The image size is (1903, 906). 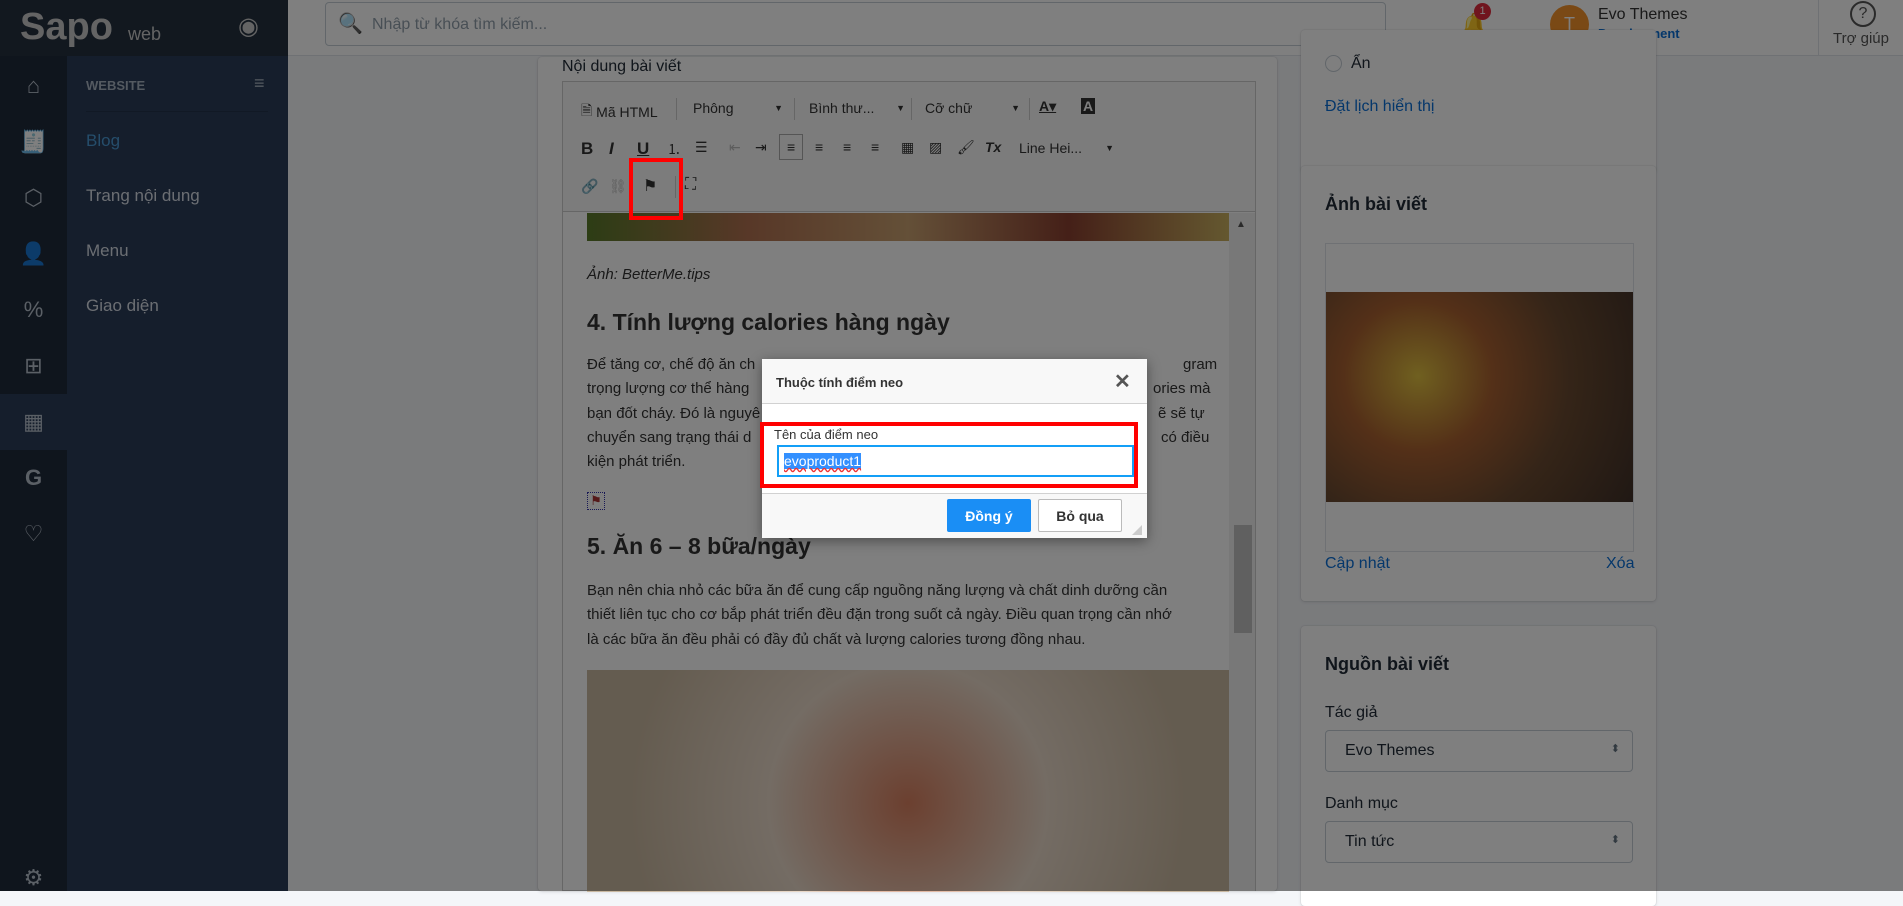 What do you see at coordinates (1137, 530) in the screenshot?
I see `resize-handle` at bounding box center [1137, 530].